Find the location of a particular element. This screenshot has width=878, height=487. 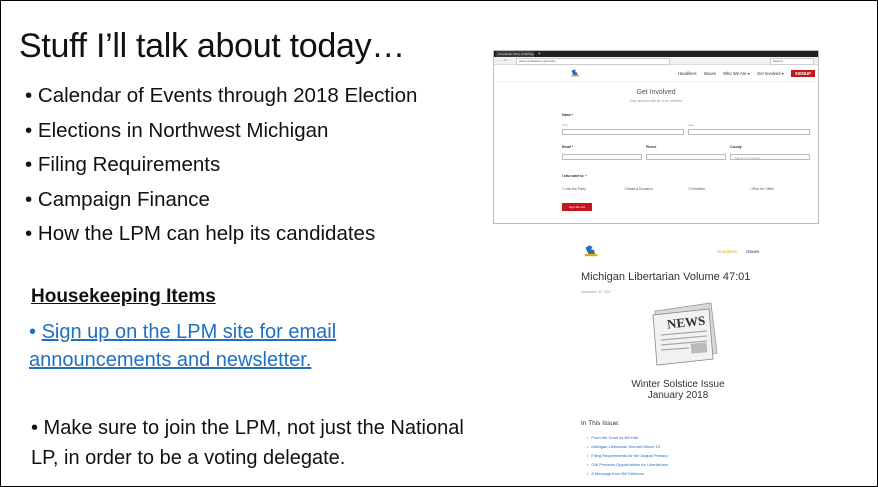

option-volunteer: ☐Volunteer is located at coordinates (696, 189).